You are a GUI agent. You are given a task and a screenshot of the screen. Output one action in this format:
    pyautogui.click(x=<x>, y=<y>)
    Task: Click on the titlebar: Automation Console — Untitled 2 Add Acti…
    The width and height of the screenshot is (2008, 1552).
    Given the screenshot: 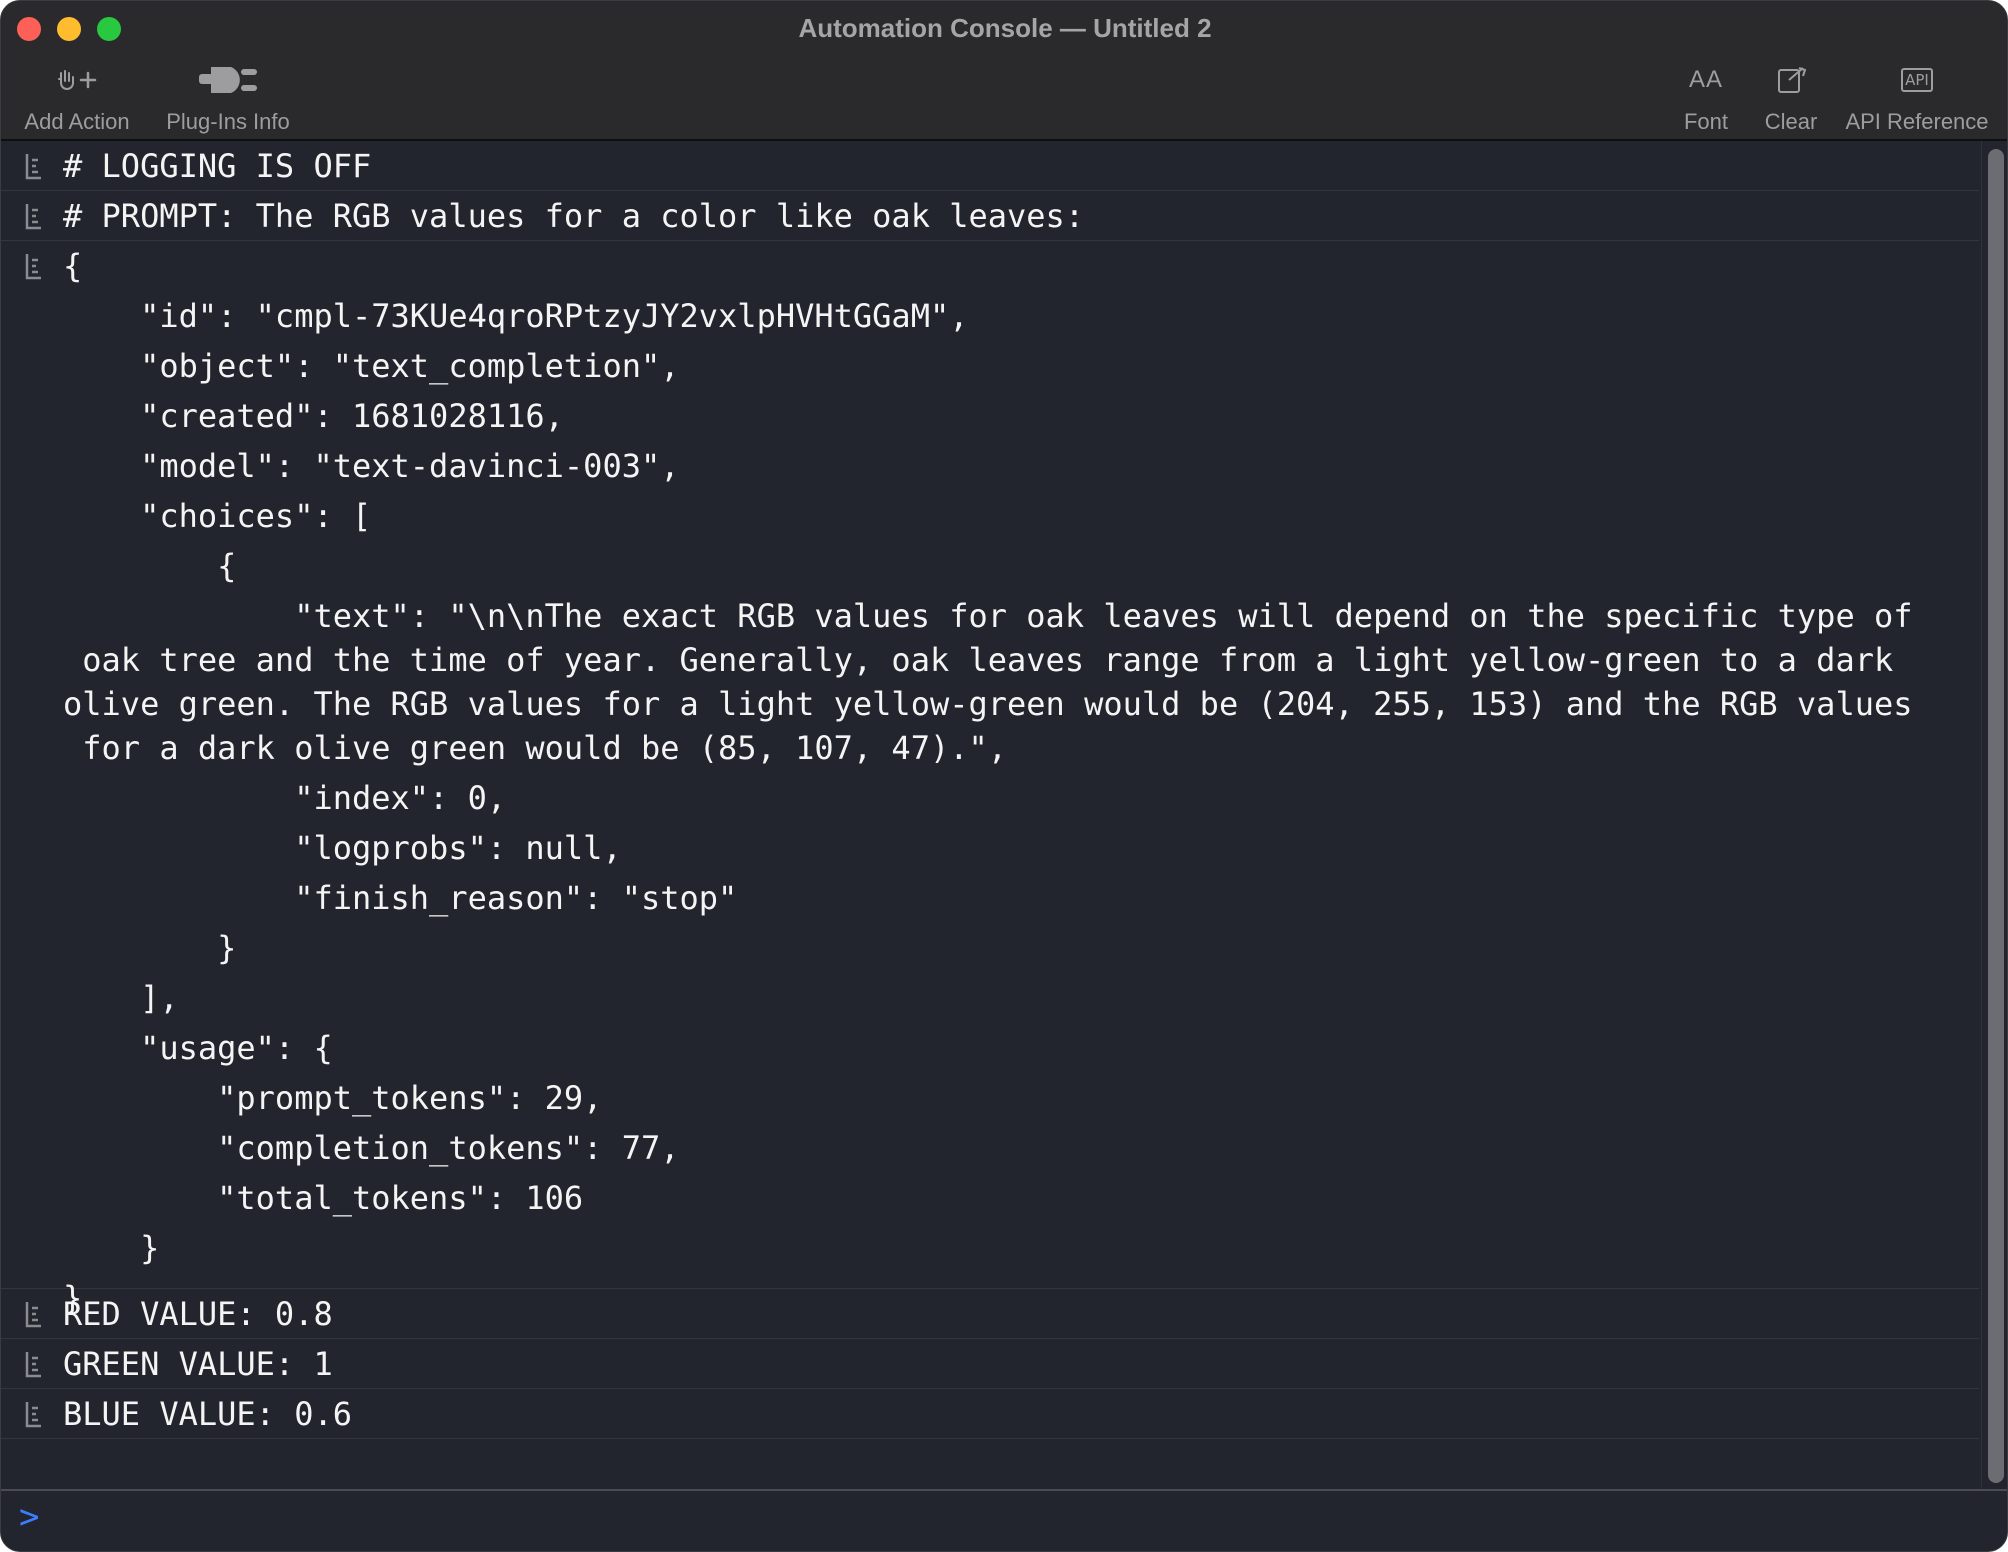 What is the action you would take?
    pyautogui.click(x=1004, y=71)
    